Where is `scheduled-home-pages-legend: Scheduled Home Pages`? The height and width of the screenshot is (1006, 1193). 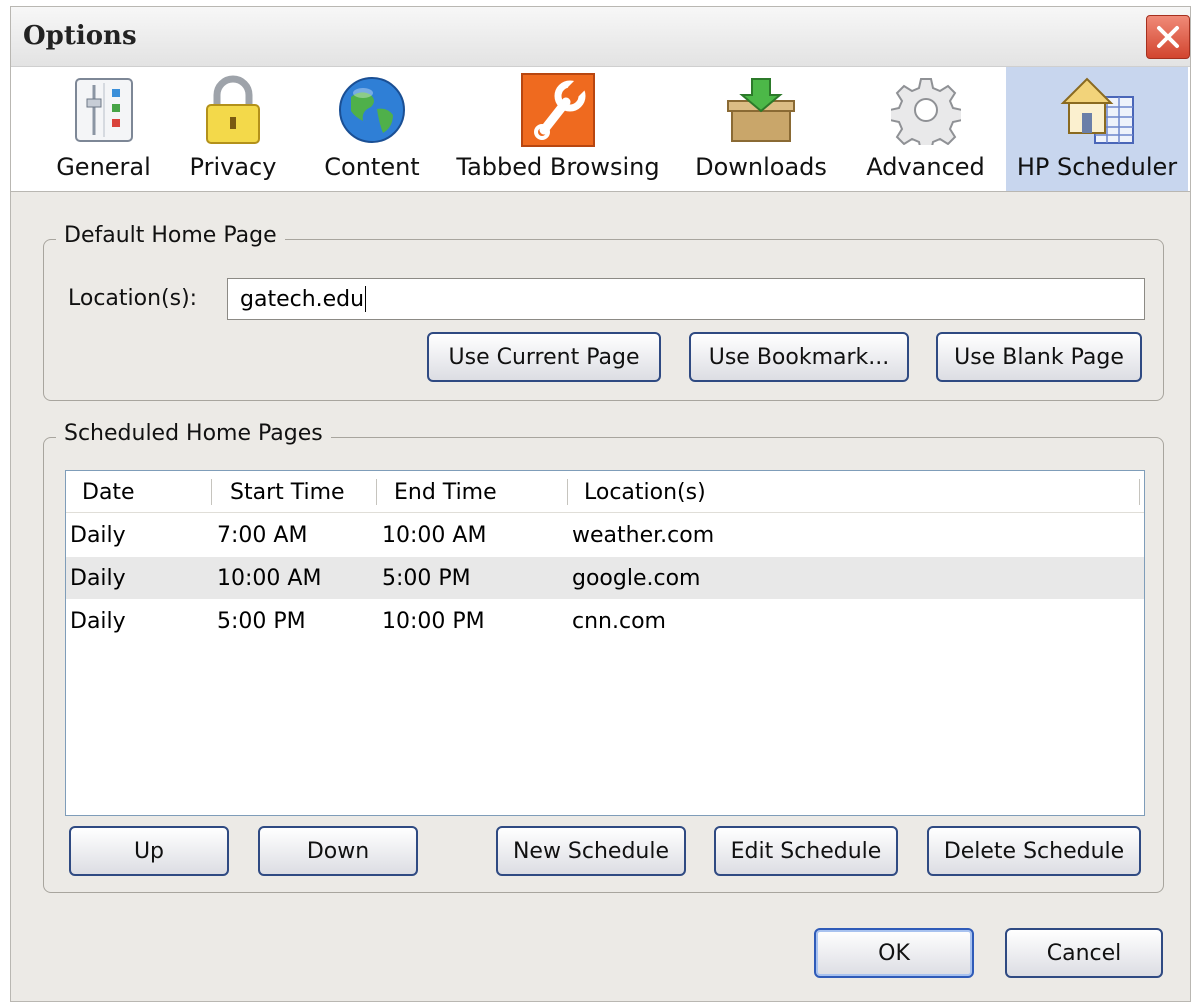 scheduled-home-pages-legend: Scheduled Home Pages is located at coordinates (193, 433).